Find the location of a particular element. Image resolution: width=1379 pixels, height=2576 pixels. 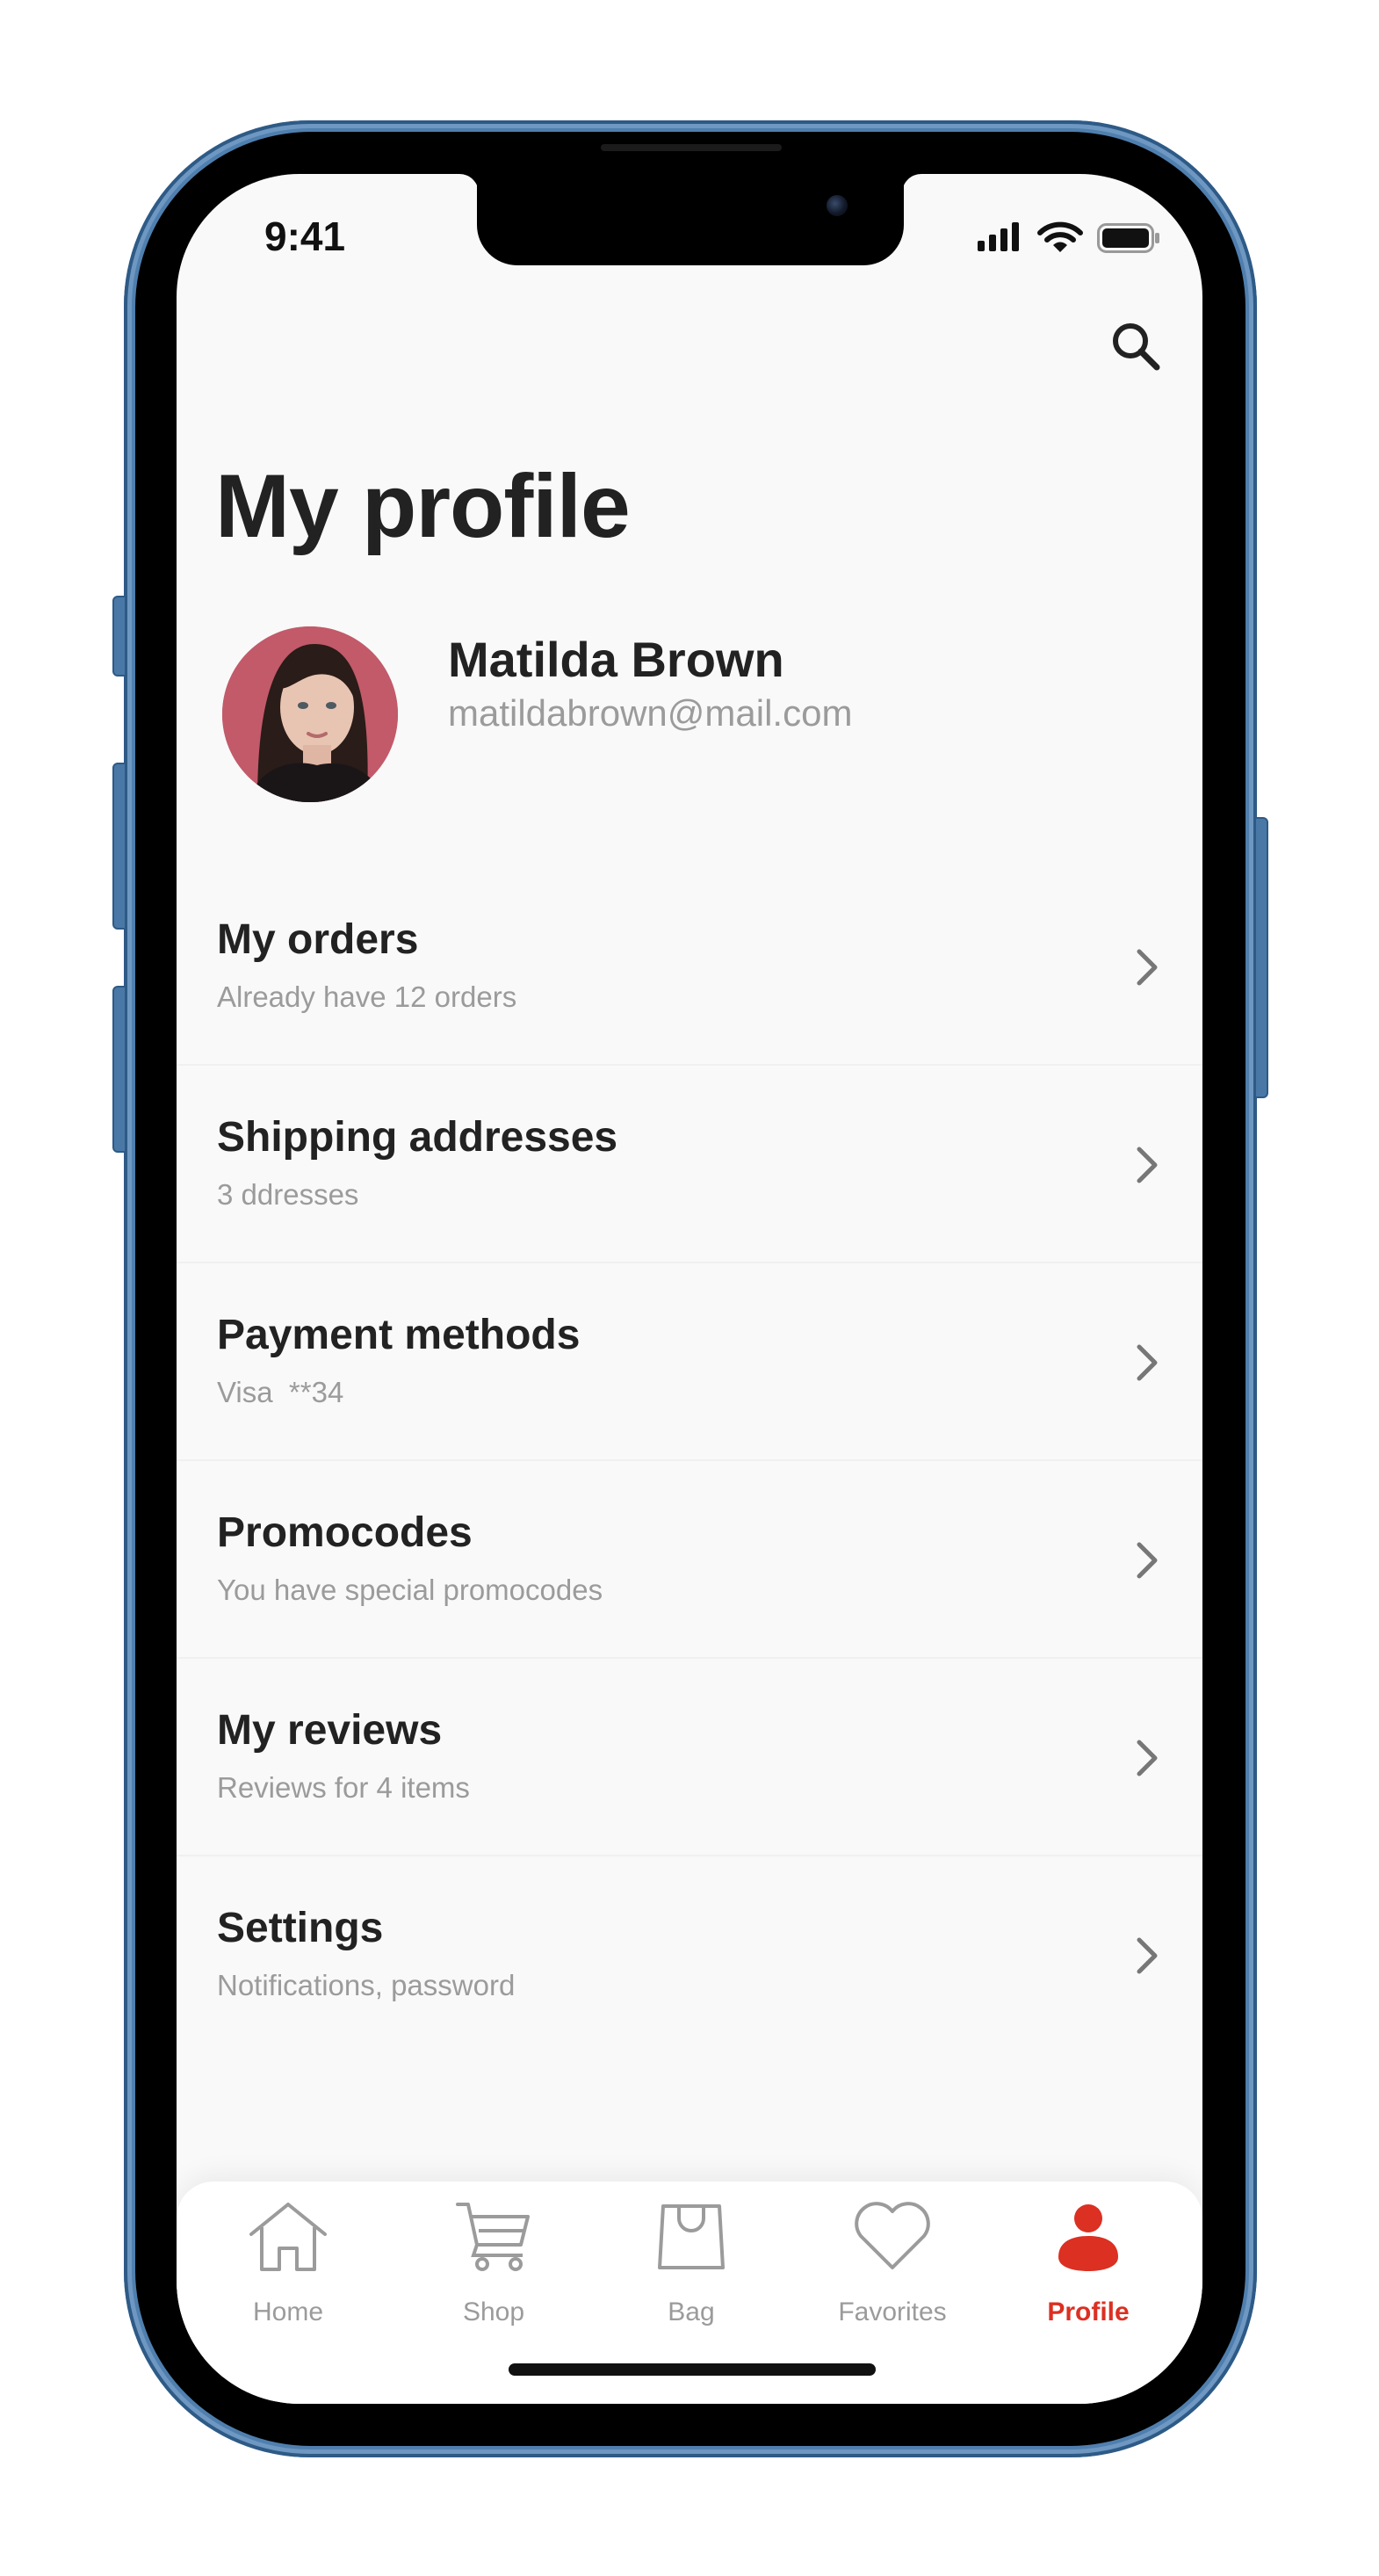

menu-item-subtitle: You have special promocodes is located at coordinates (410, 1590).